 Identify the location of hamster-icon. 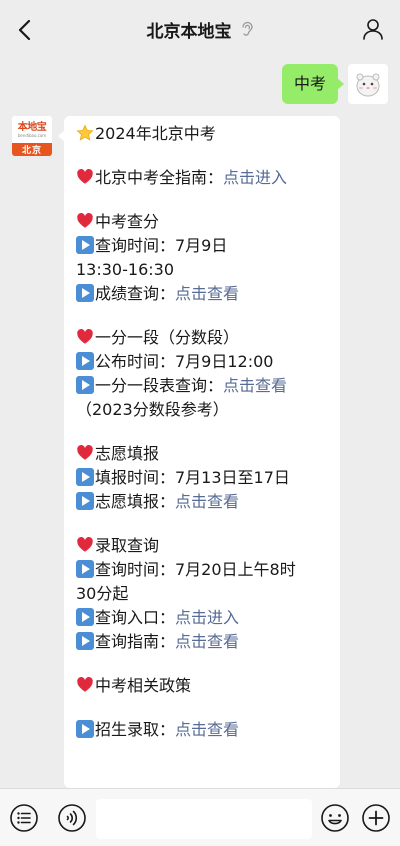
(368, 85).